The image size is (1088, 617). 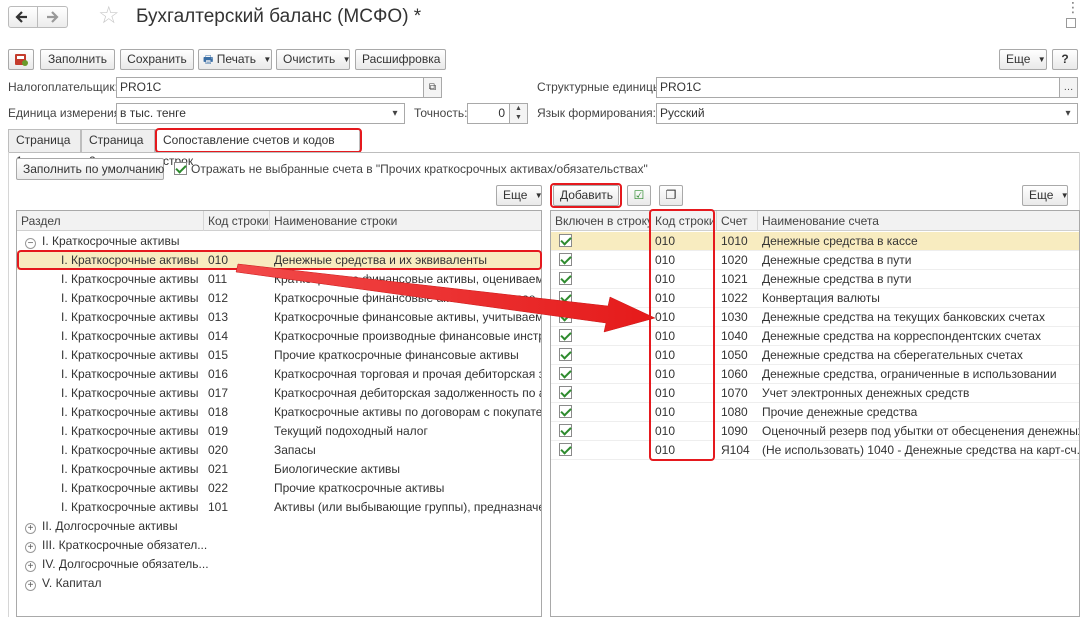 What do you see at coordinates (279, 87) in the screenshot?
I see `taxpayer-field: PRO1C ⧉` at bounding box center [279, 87].